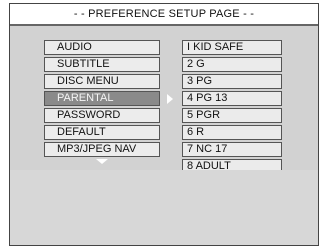  Describe the element at coordinates (102, 47) in the screenshot. I see `menu-item-audio: AUDIO` at that location.